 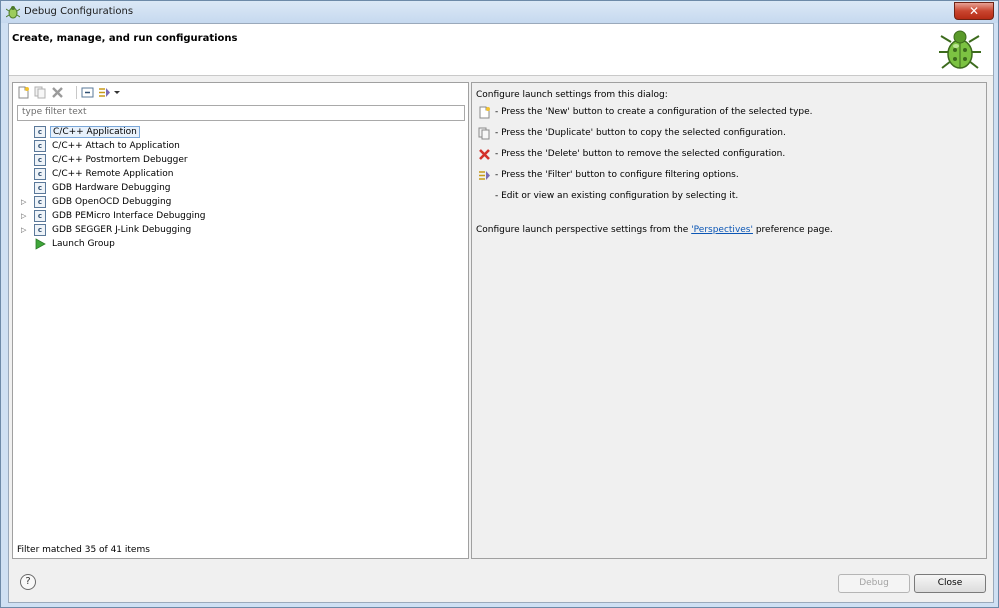 What do you see at coordinates (83, 244) in the screenshot?
I see `tree-item-label: Launch Group` at bounding box center [83, 244].